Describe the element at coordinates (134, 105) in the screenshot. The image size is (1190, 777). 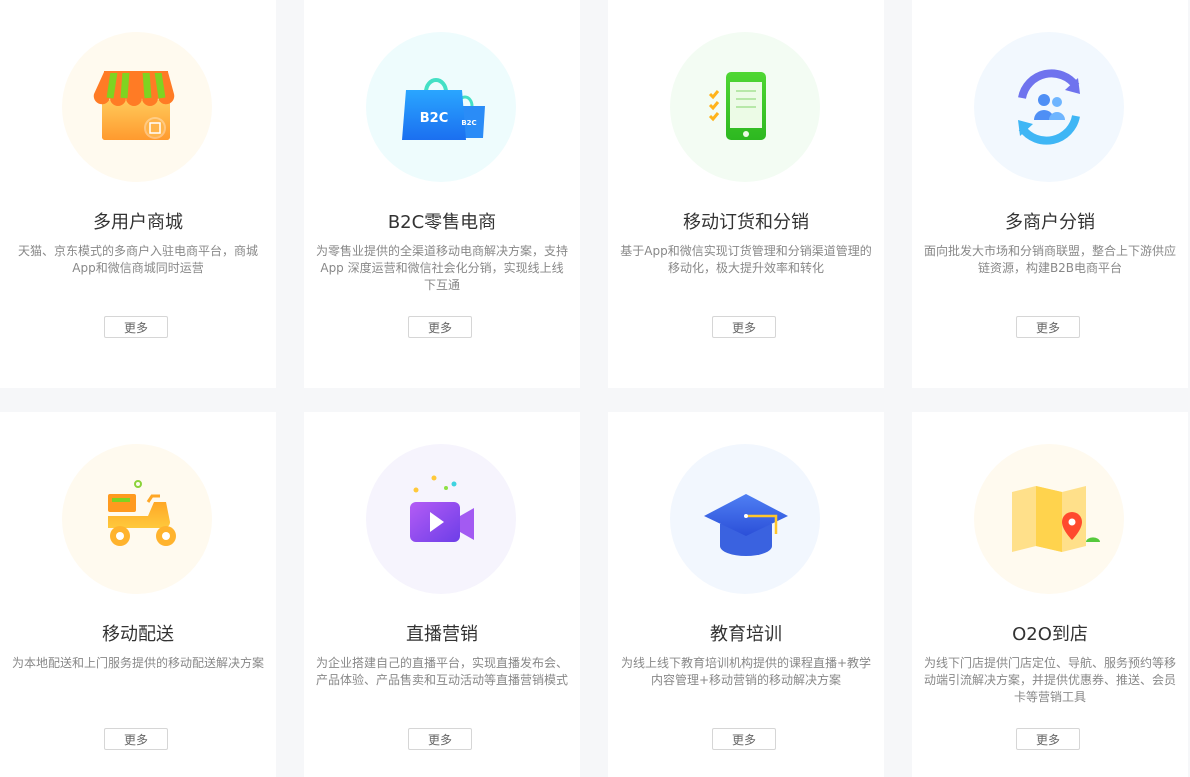
I see `storefront-icon` at that location.